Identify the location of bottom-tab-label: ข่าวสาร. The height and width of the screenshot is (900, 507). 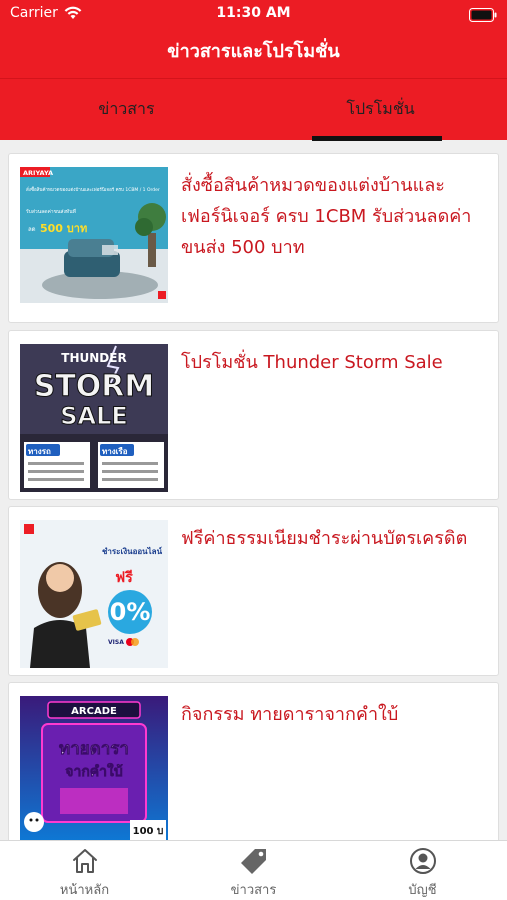
(253, 890).